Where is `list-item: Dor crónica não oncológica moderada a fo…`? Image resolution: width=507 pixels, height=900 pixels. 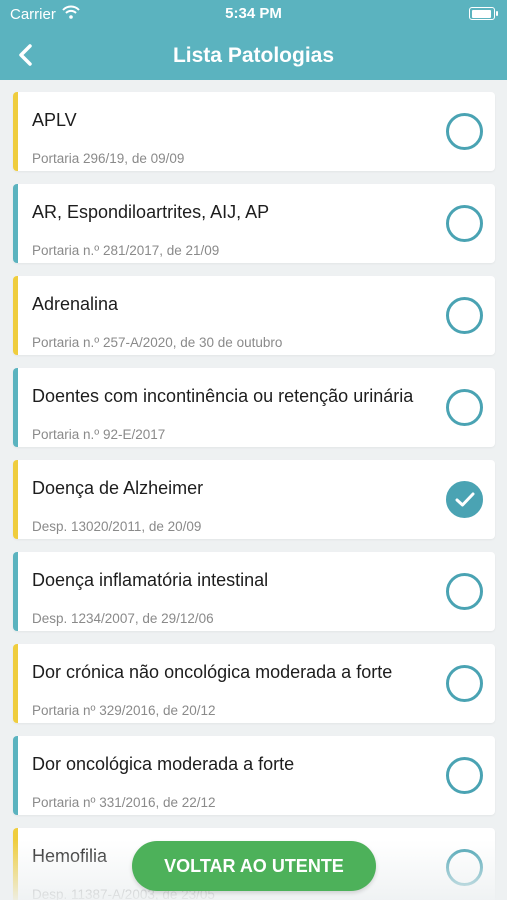
list-item: Dor crónica não oncológica moderada a fo… is located at coordinates (254, 683).